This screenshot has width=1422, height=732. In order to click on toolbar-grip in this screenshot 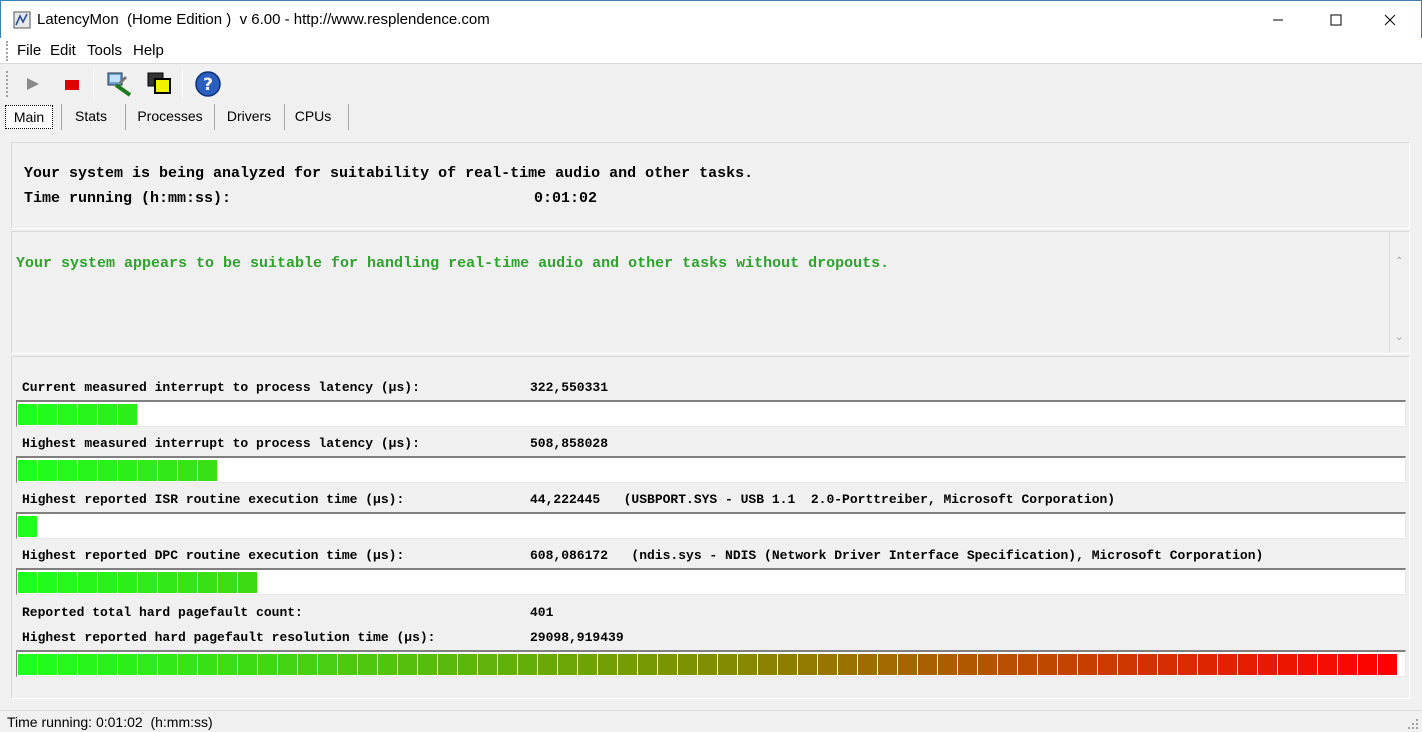, I will do `click(7, 84)`.